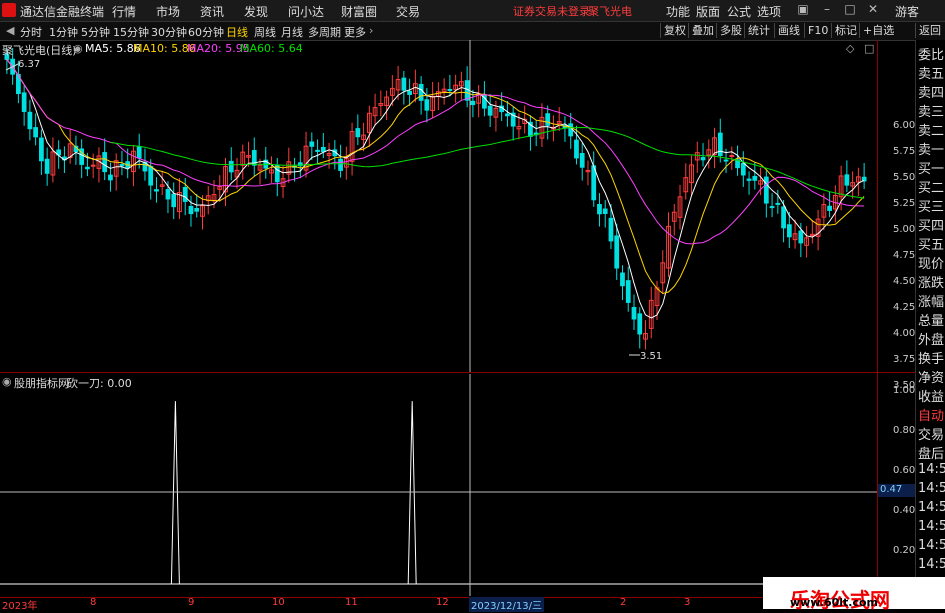 The height and width of the screenshot is (613, 945). I want to click on date-tick: 8, so click(93, 602).